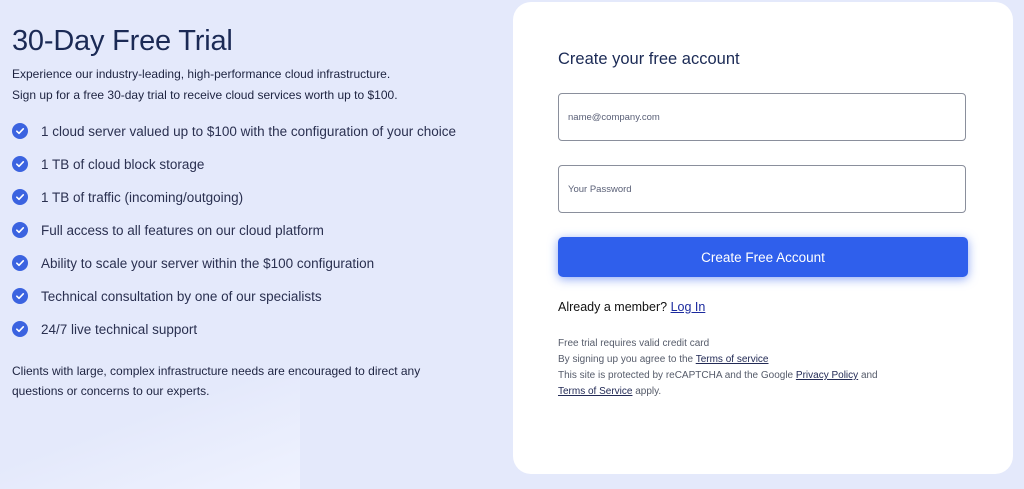  Describe the element at coordinates (142, 197) in the screenshot. I see `feature-text: 1 TB of traffic (incoming/outgoing)` at that location.